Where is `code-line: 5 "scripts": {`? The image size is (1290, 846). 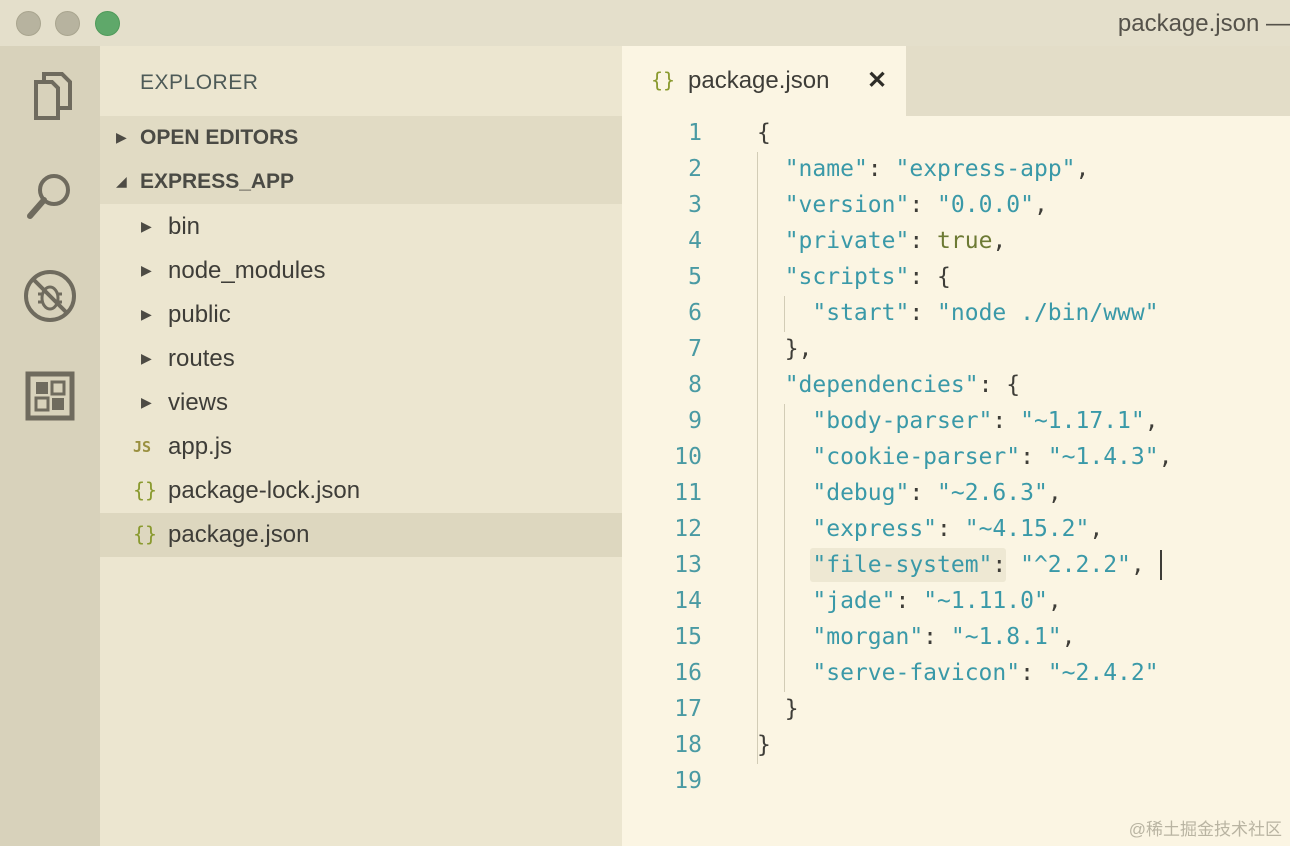
code-line: 5 "scripts": { is located at coordinates (956, 278).